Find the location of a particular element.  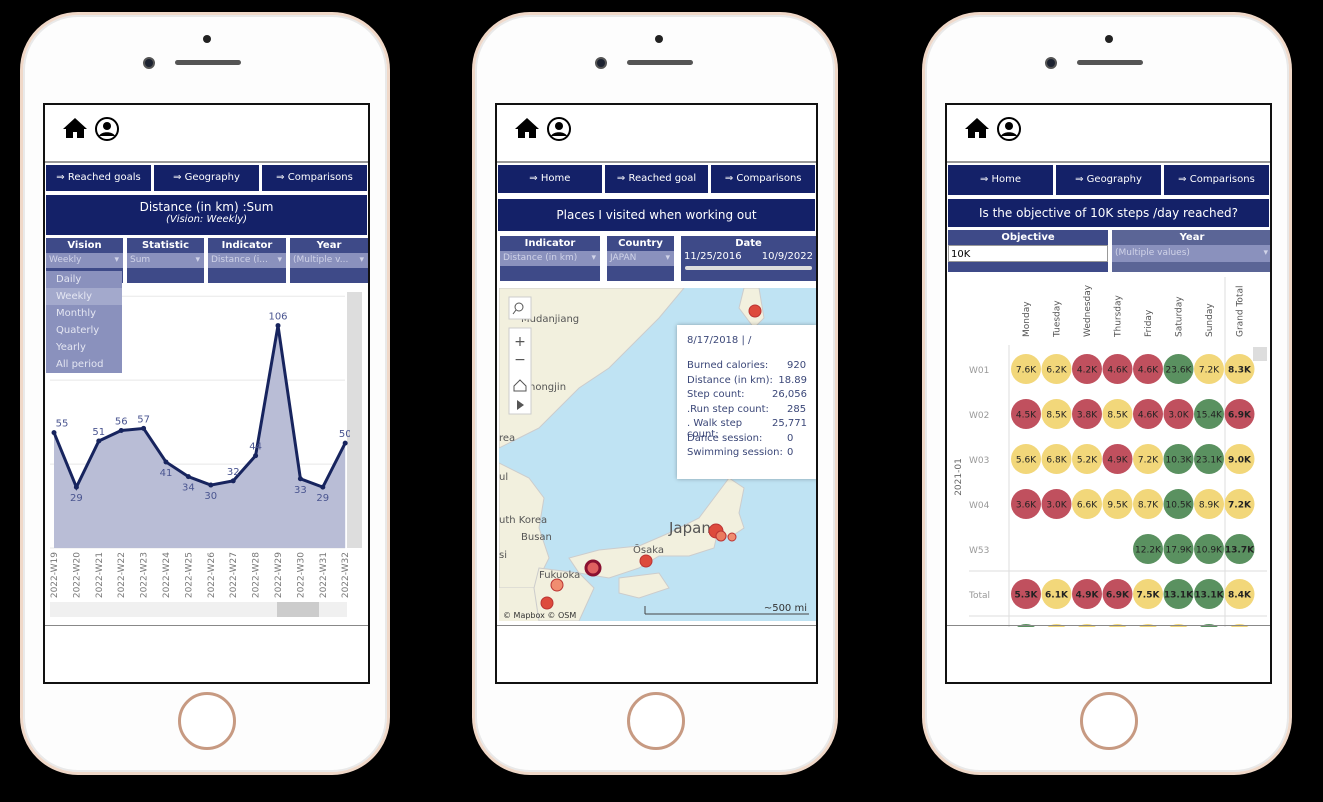

heat-value: 3.6K is located at coordinates (1026, 506).